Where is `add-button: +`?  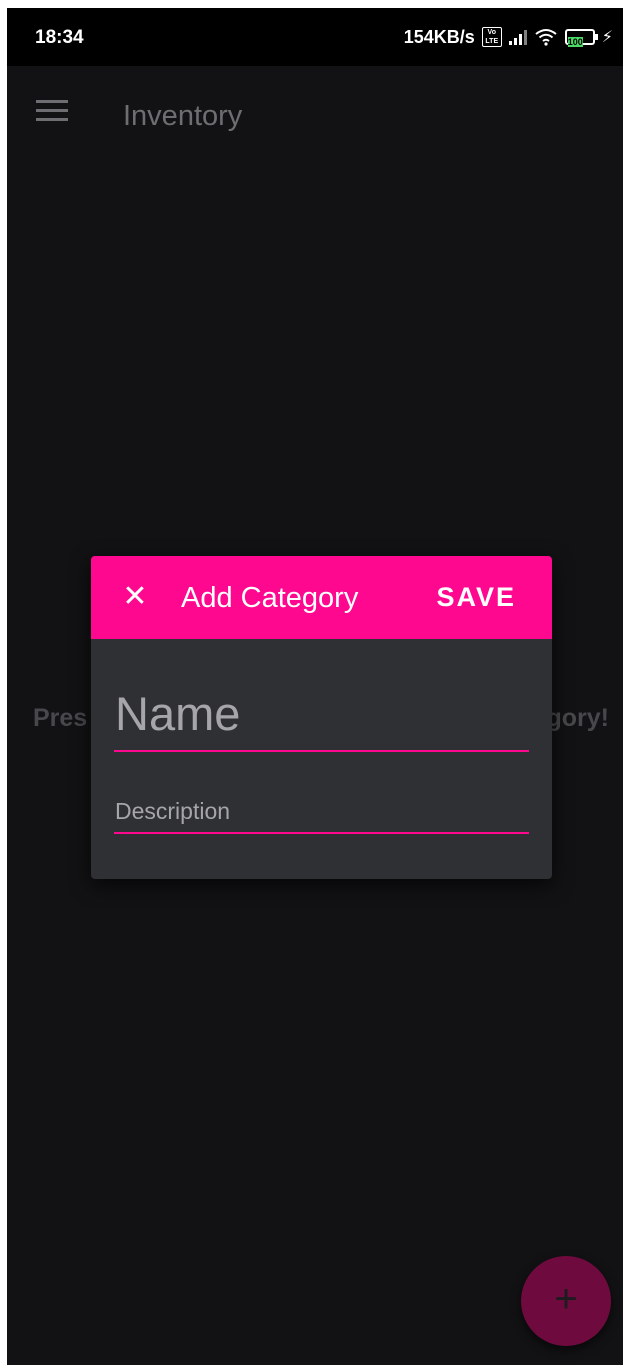
add-button: + is located at coordinates (566, 1301).